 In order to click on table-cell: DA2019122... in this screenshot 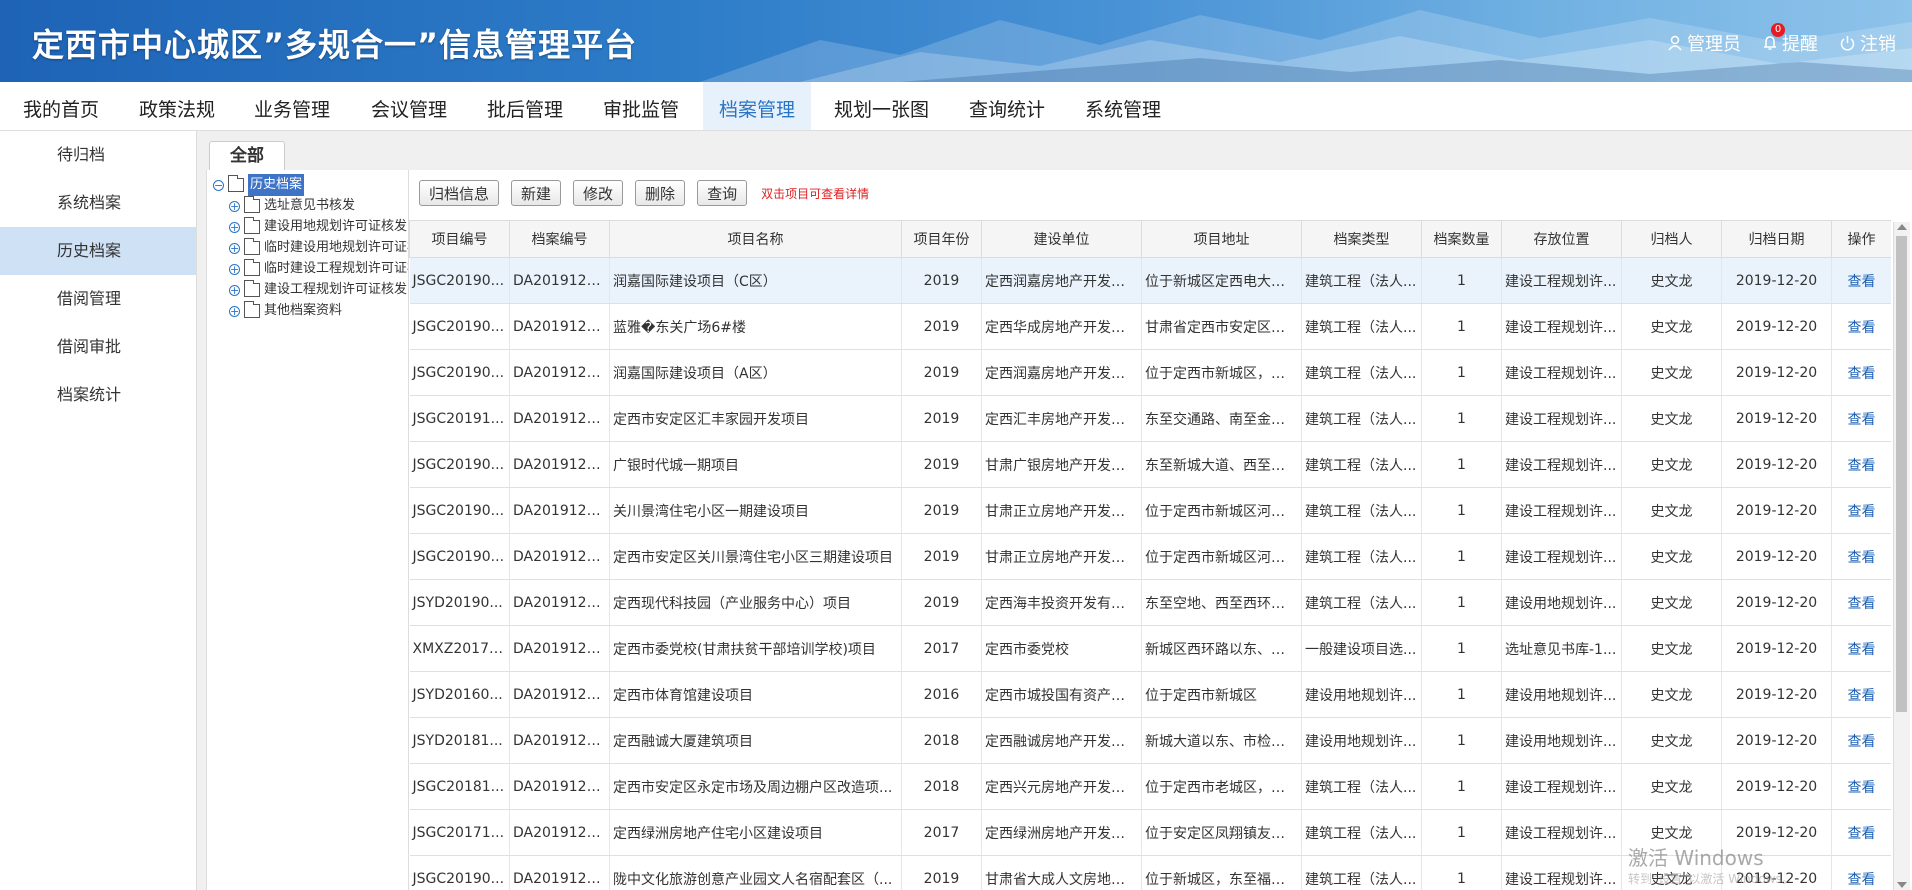, I will do `click(559, 372)`.